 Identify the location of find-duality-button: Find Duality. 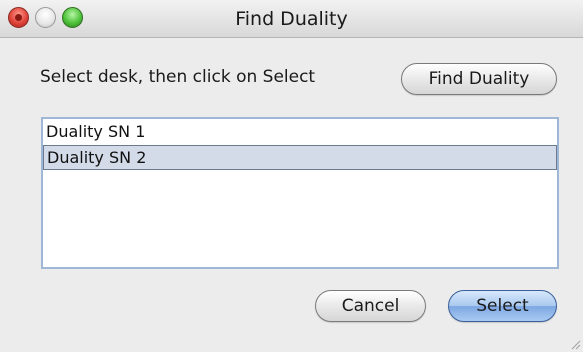
(479, 79).